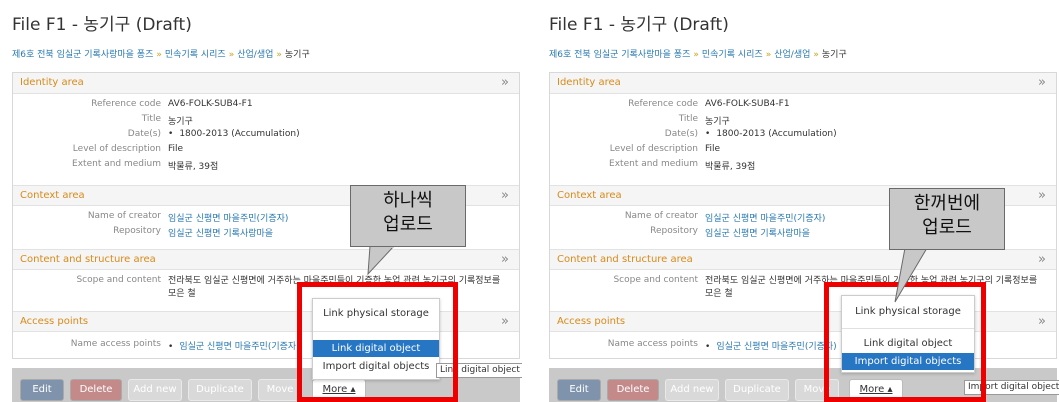 The width and height of the screenshot is (1059, 402). I want to click on section-title: Access points, so click(54, 321).